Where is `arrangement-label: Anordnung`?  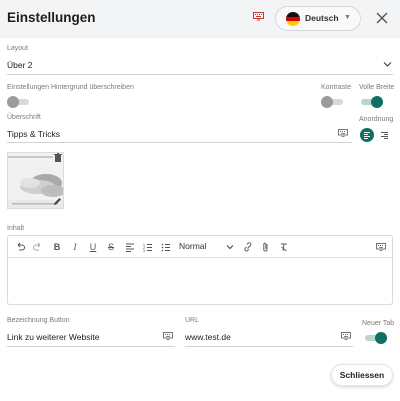
arrangement-label: Anordnung is located at coordinates (376, 119).